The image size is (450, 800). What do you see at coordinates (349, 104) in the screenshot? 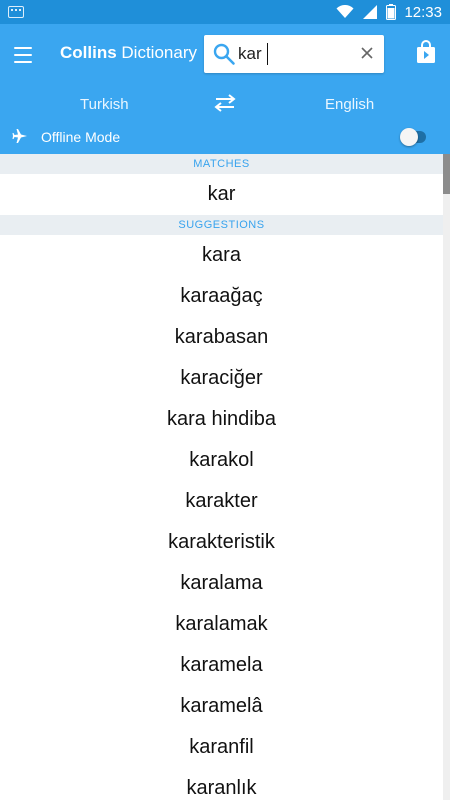
I see `target-language: English` at bounding box center [349, 104].